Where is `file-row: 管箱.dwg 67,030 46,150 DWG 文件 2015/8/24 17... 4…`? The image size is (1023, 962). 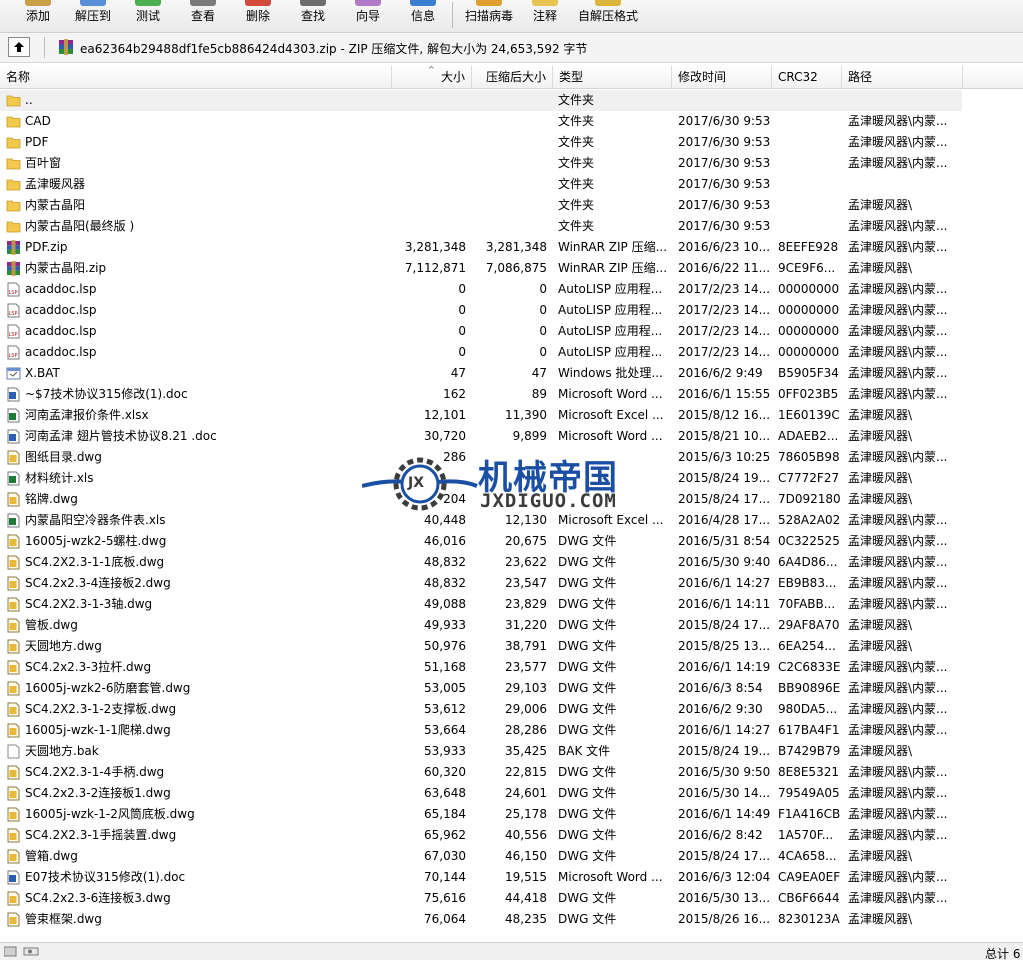
file-row: 管箱.dwg 67,030 46,150 DWG 文件 2015/8/24 17... 4… is located at coordinates (481, 856).